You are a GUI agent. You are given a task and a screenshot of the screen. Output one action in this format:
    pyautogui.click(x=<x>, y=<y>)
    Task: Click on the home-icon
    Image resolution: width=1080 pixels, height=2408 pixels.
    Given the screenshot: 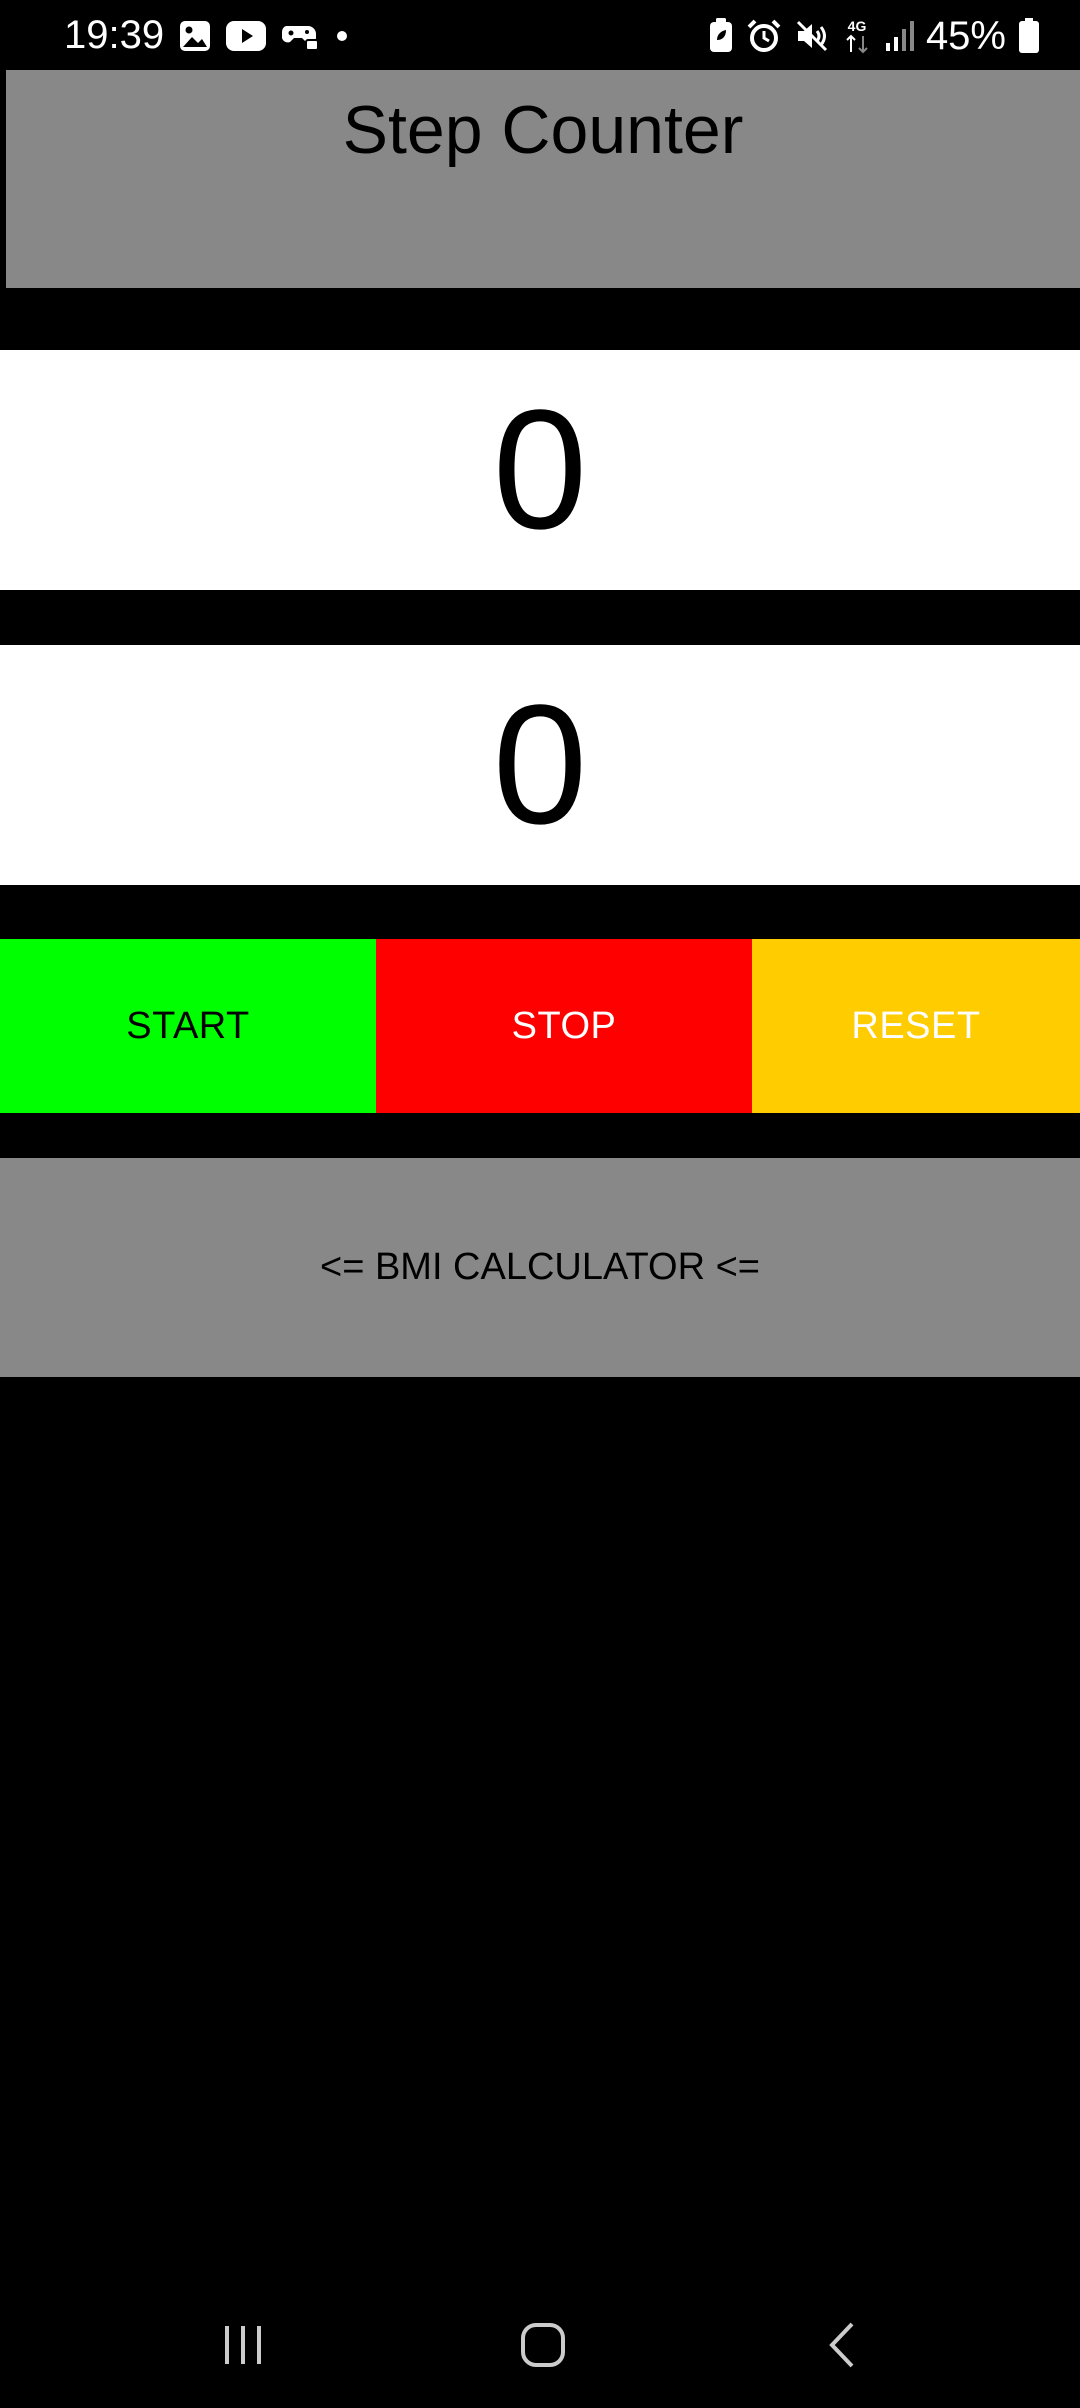 What is the action you would take?
    pyautogui.click(x=543, y=2345)
    